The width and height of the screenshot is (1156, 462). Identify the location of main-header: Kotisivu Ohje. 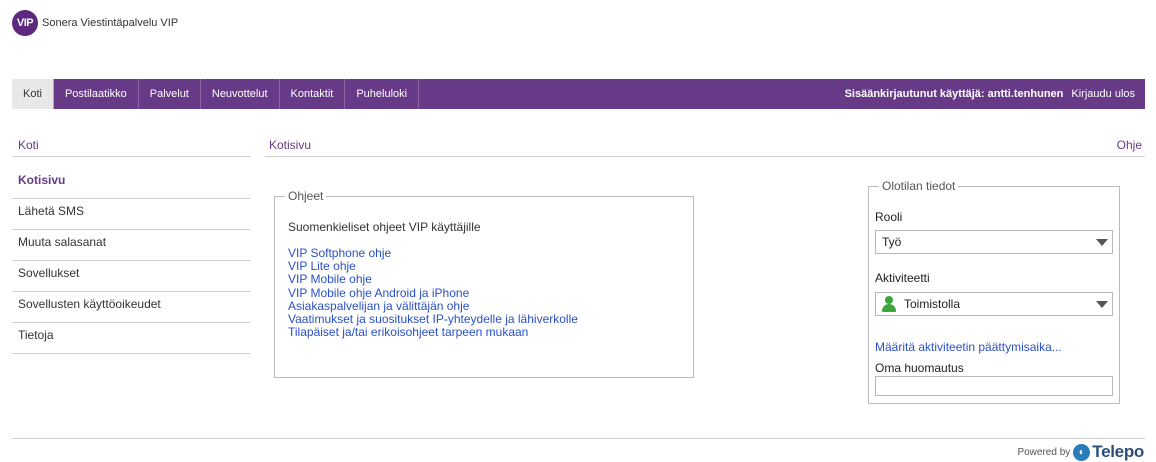
(705, 145).